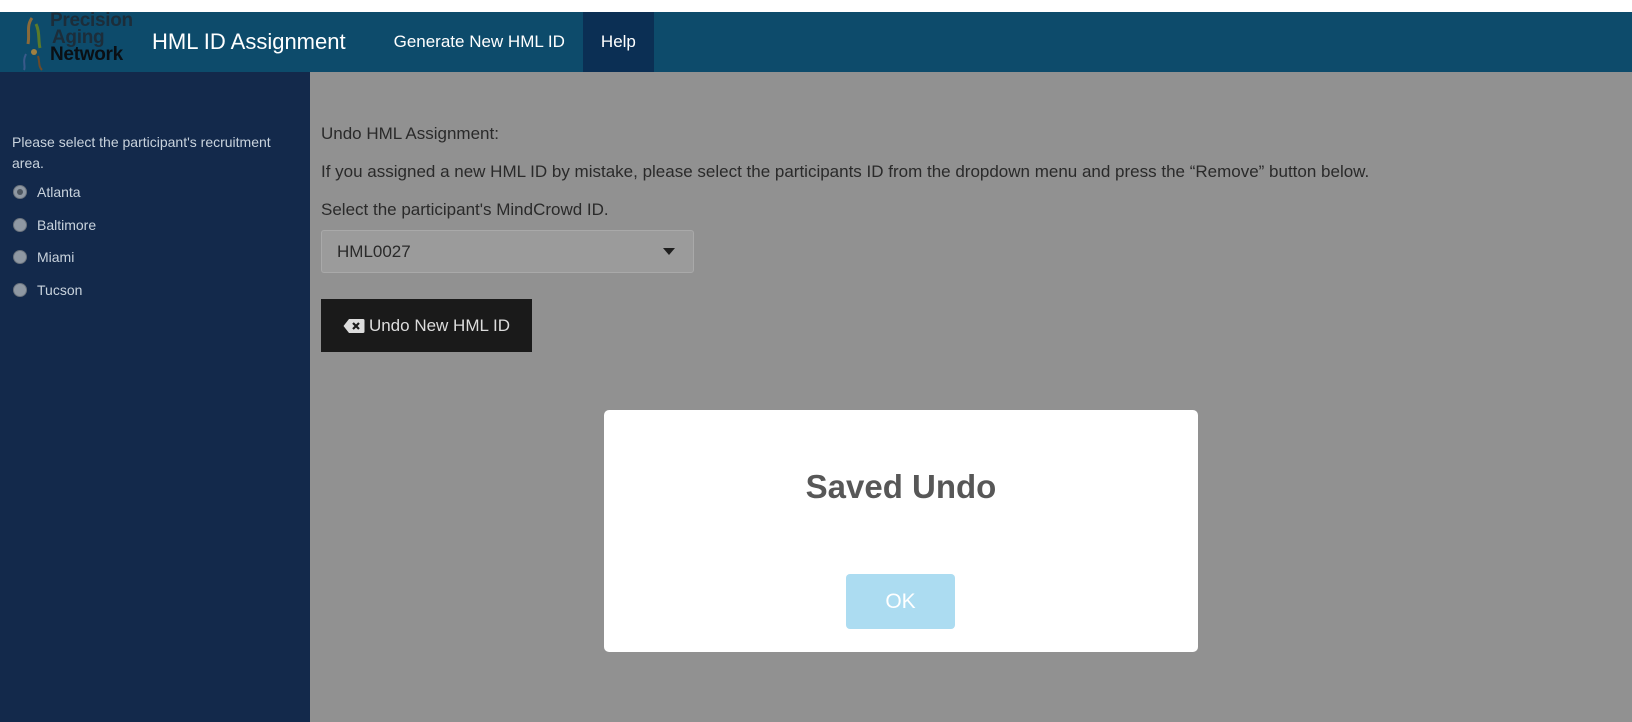  Describe the element at coordinates (374, 251) in the screenshot. I see `selected-id-value: HML0027` at that location.